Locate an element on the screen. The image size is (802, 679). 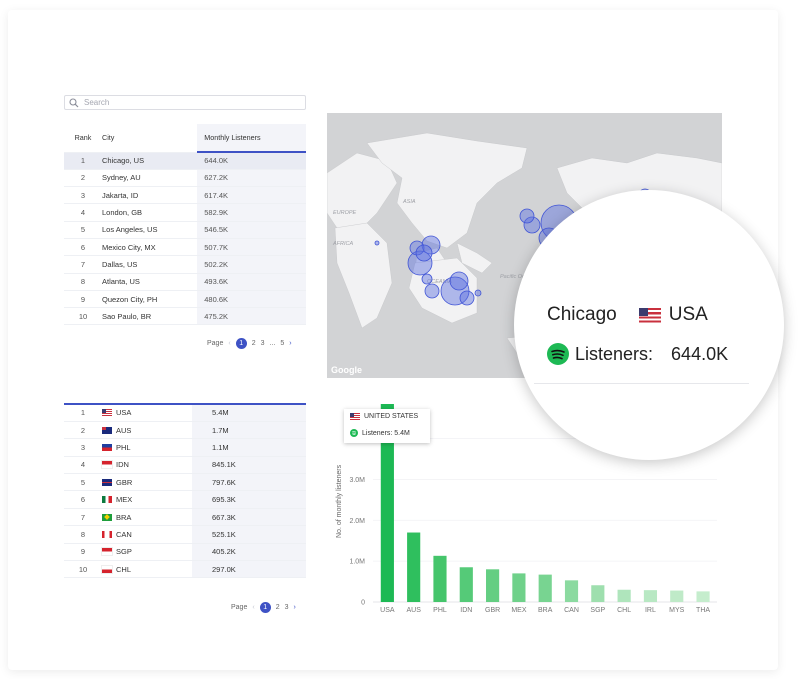
country-code-cell: CHL is located at coordinates (124, 569).